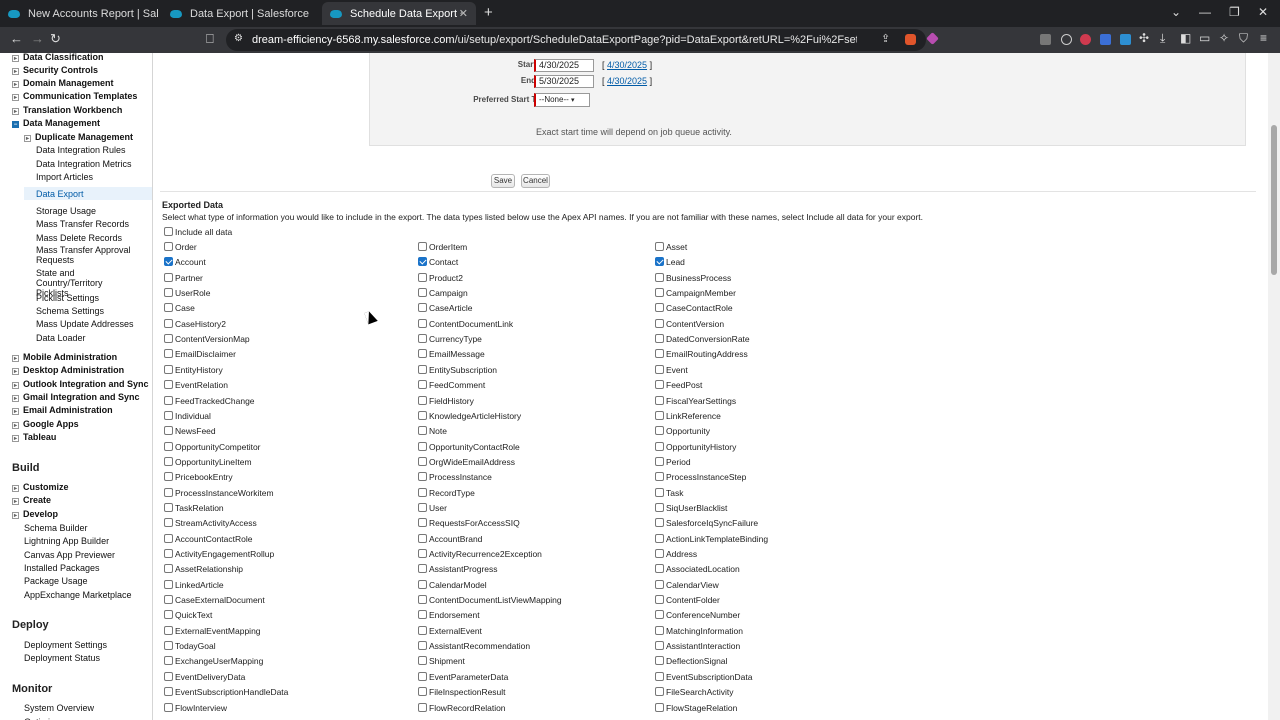 The height and width of the screenshot is (720, 1280). Describe the element at coordinates (703, 615) in the screenshot. I see `checkbox-label-conferencenumber: ConferenceNumber` at that location.